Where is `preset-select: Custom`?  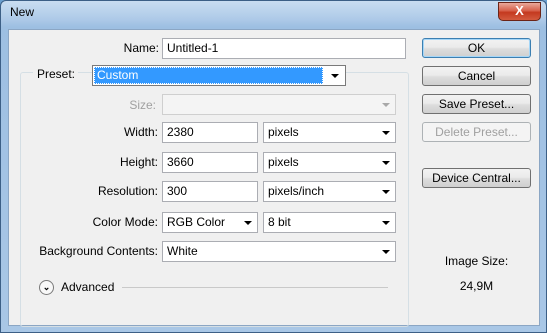 preset-select: Custom is located at coordinates (219, 75).